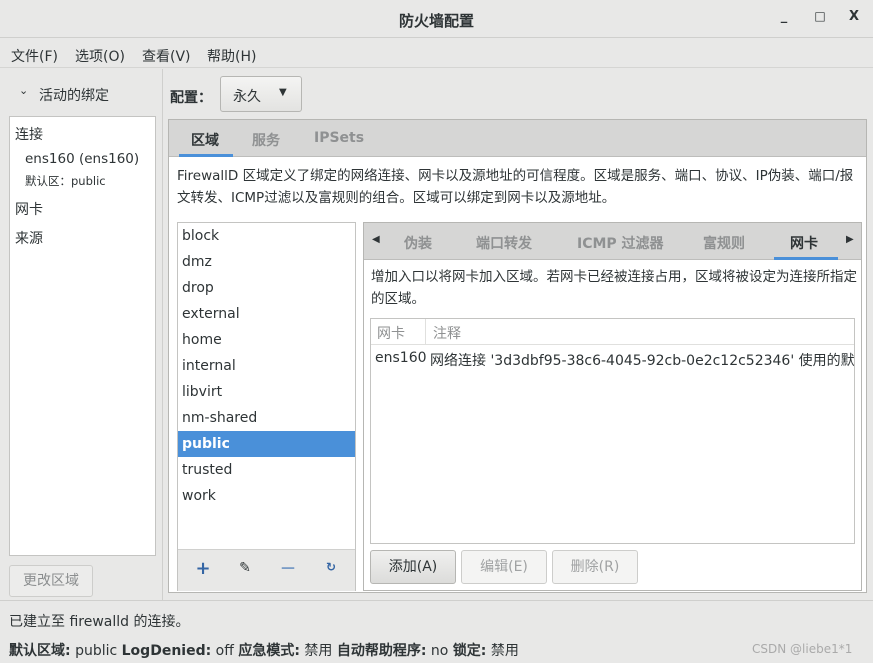  What do you see at coordinates (29, 135) in the screenshot?
I see `connections-label: 连接` at bounding box center [29, 135].